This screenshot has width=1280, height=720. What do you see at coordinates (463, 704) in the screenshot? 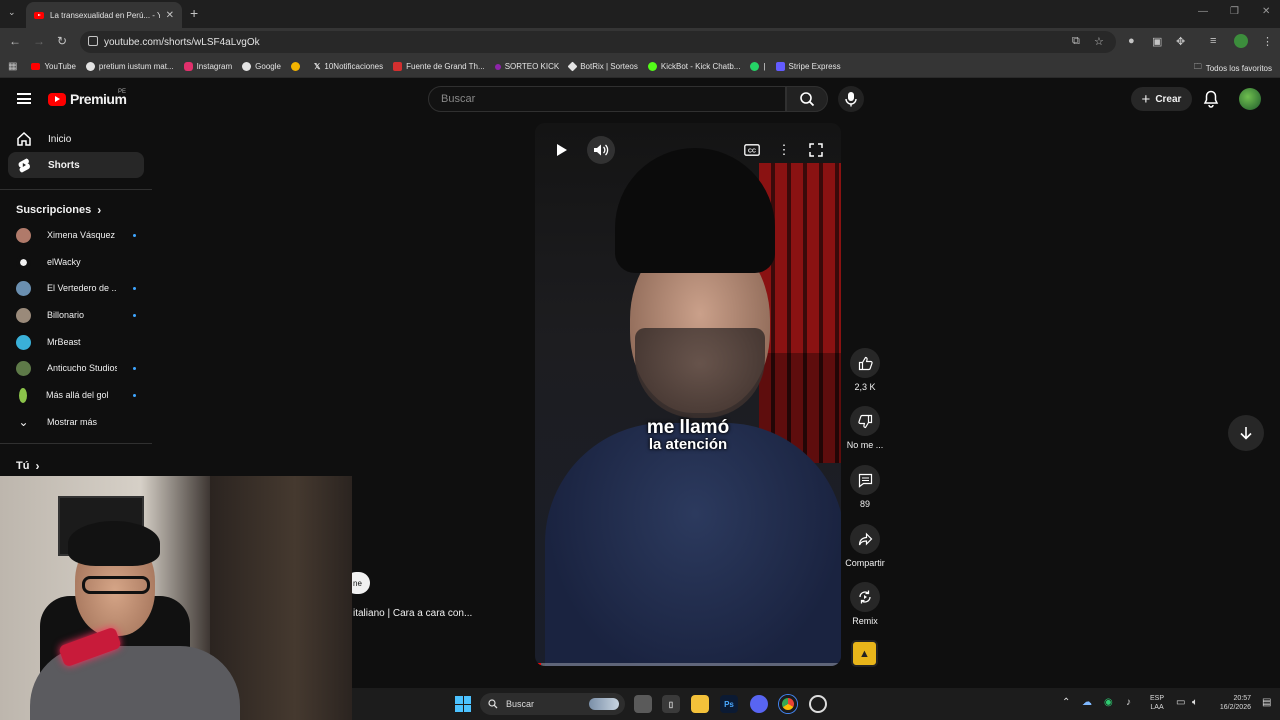
I see `windows-start-icon` at bounding box center [463, 704].